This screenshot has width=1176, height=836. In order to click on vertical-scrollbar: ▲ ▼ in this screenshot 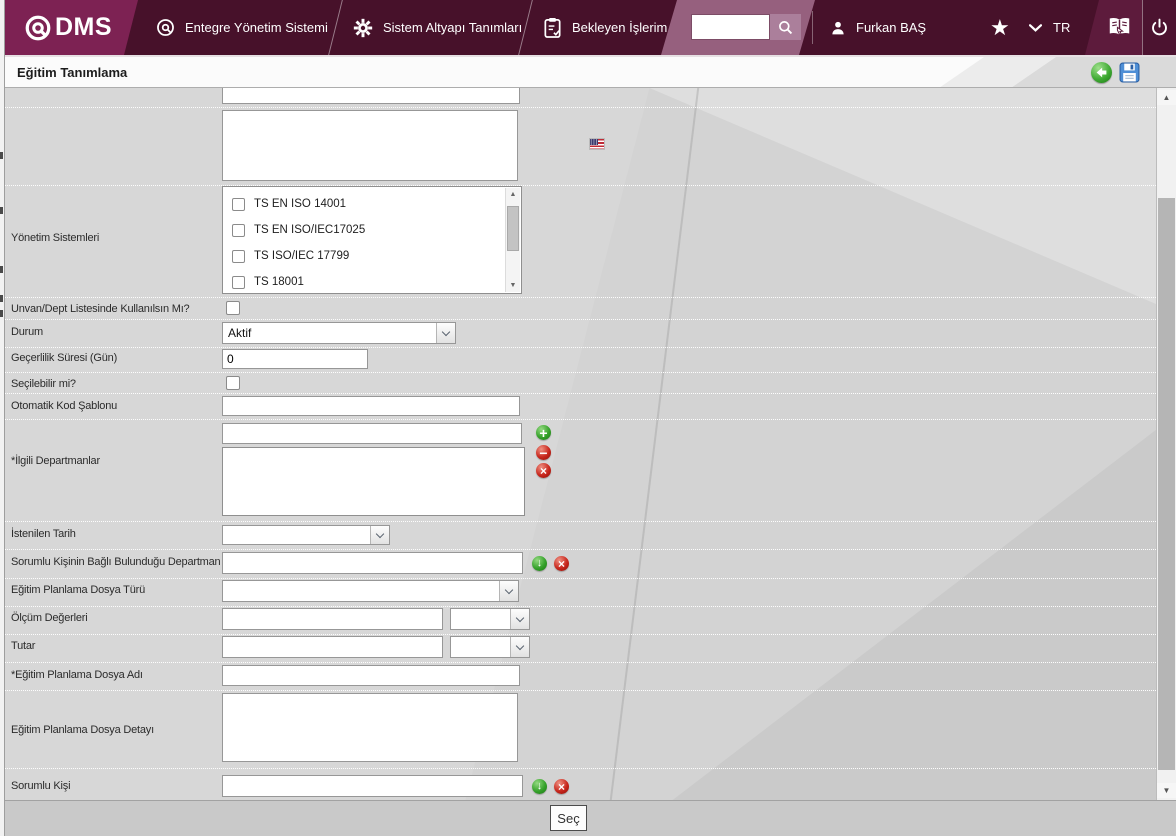, I will do `click(1166, 444)`.